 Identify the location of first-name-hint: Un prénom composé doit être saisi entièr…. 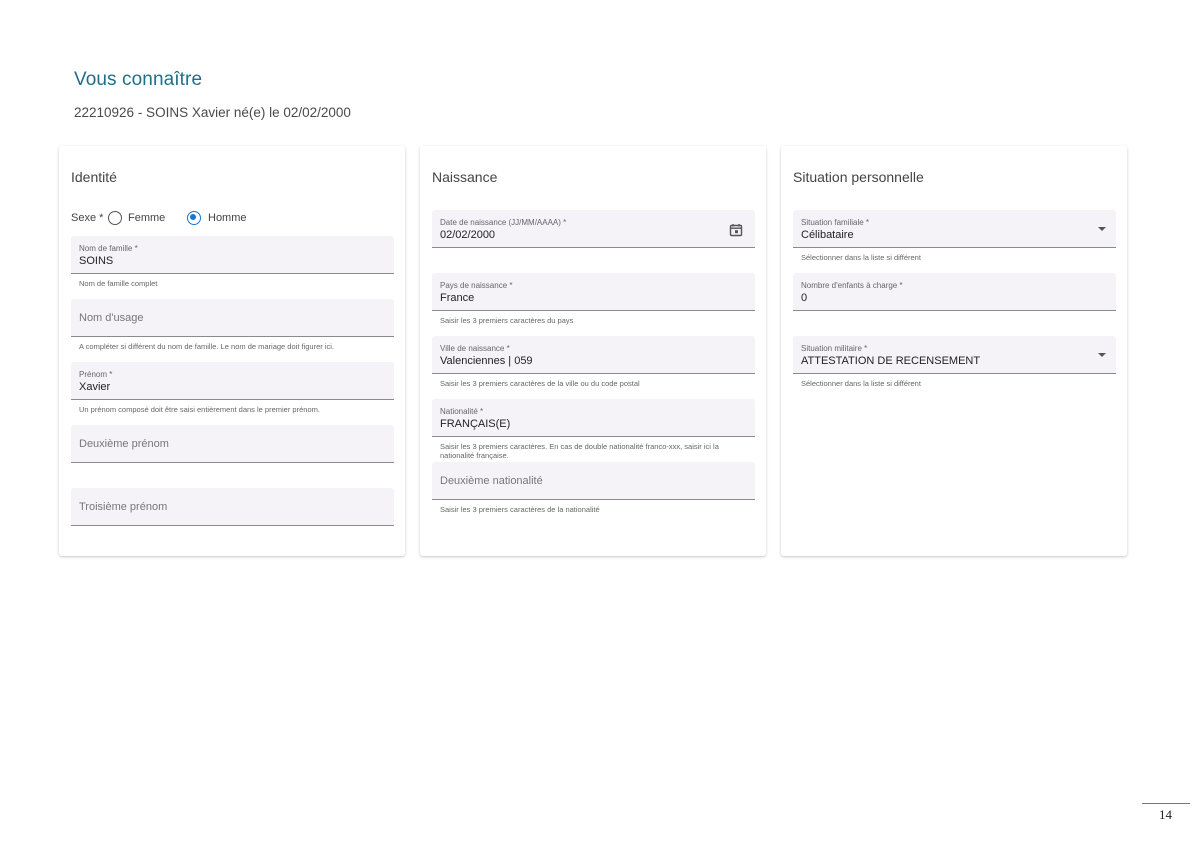
(199, 409).